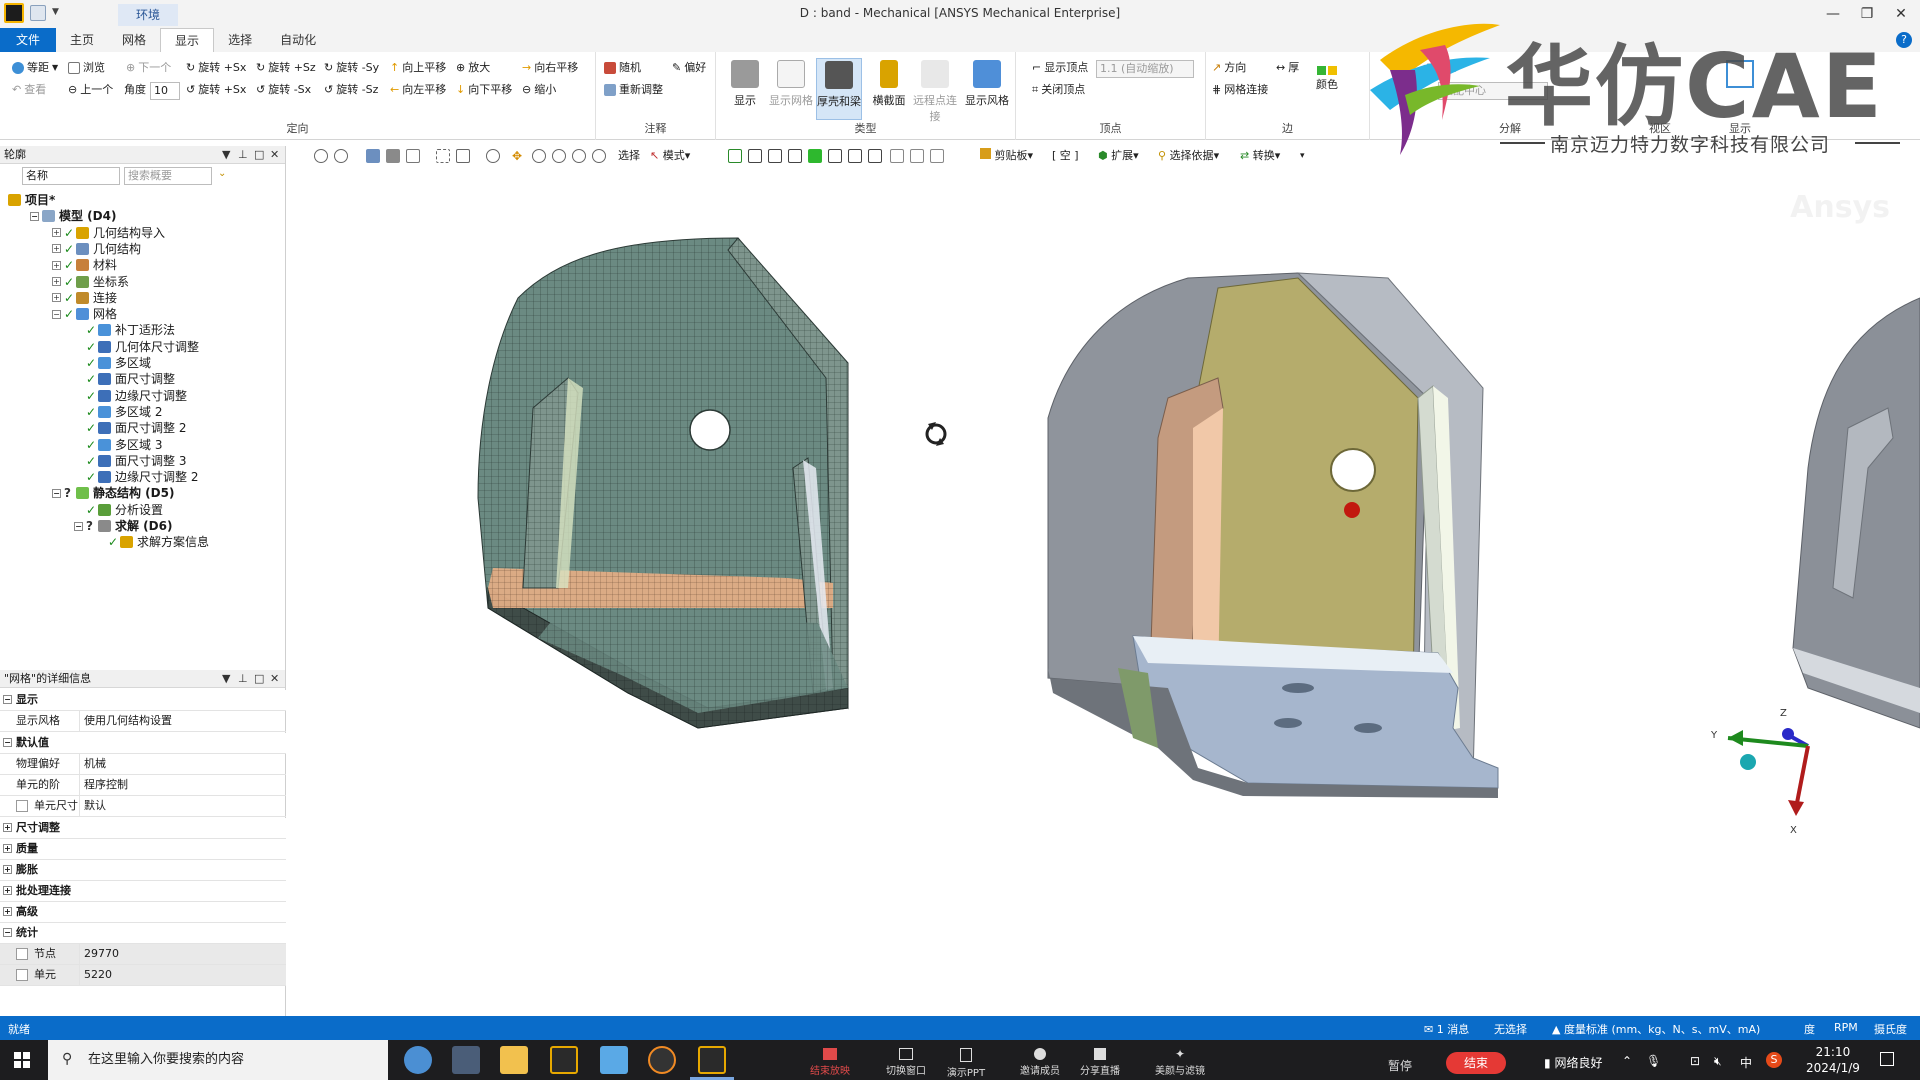  I want to click on outline-search-input: 搜索概要, so click(168, 176).